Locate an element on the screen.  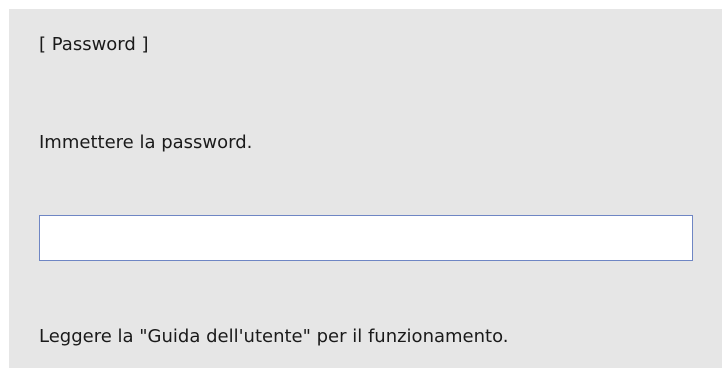
dialog-title: [ Password ] is located at coordinates (94, 44).